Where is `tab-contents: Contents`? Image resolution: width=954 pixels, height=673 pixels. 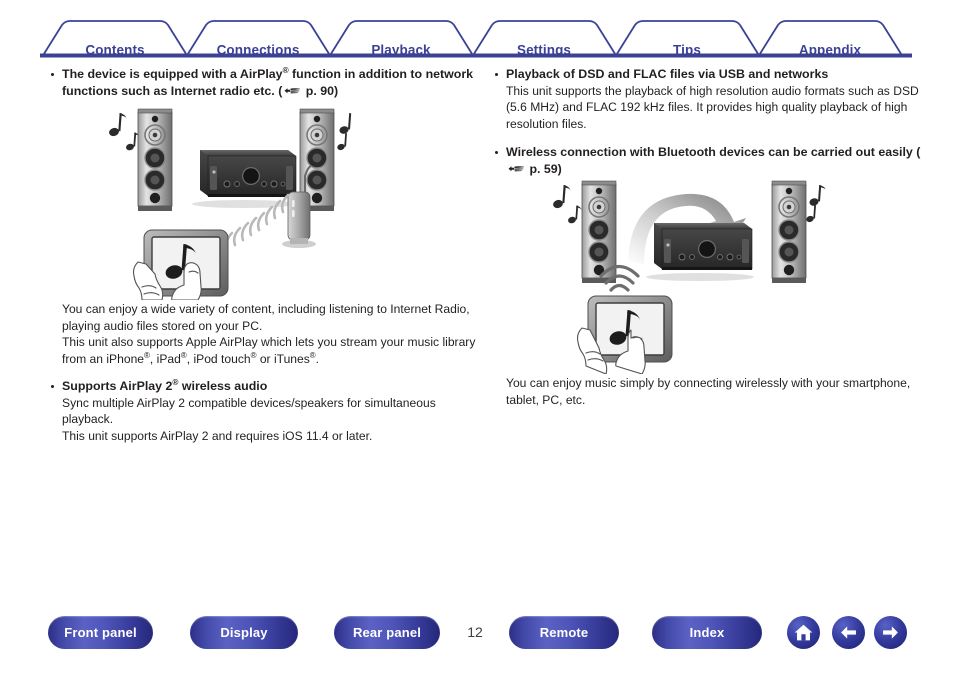
tab-contents: Contents is located at coordinates (114, 50).